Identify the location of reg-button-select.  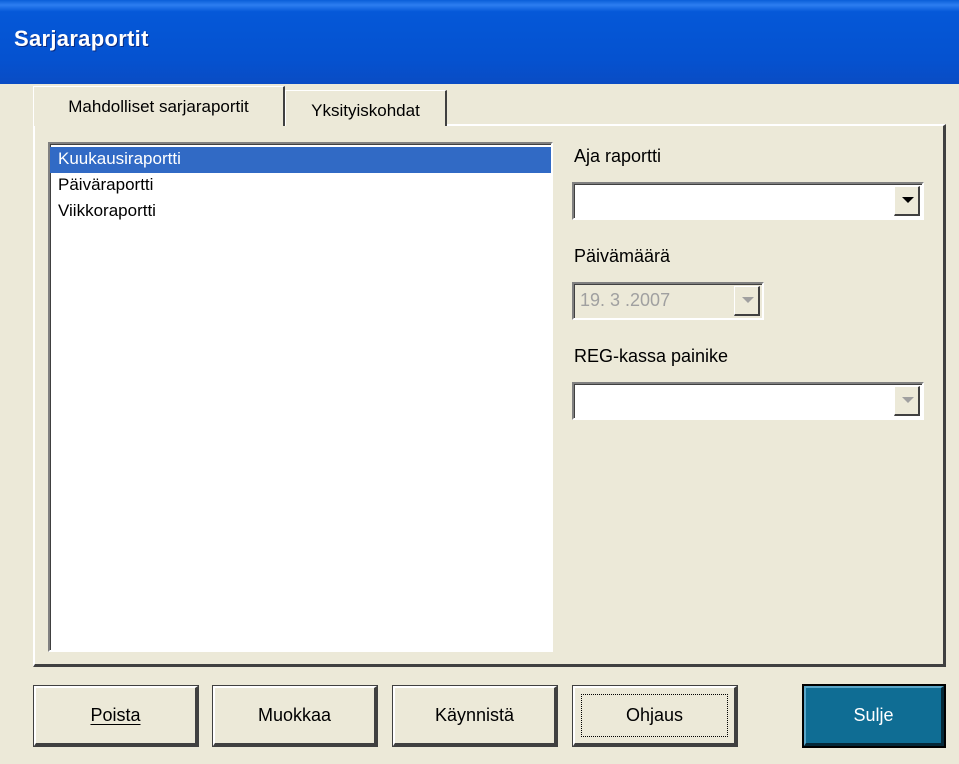
(748, 401).